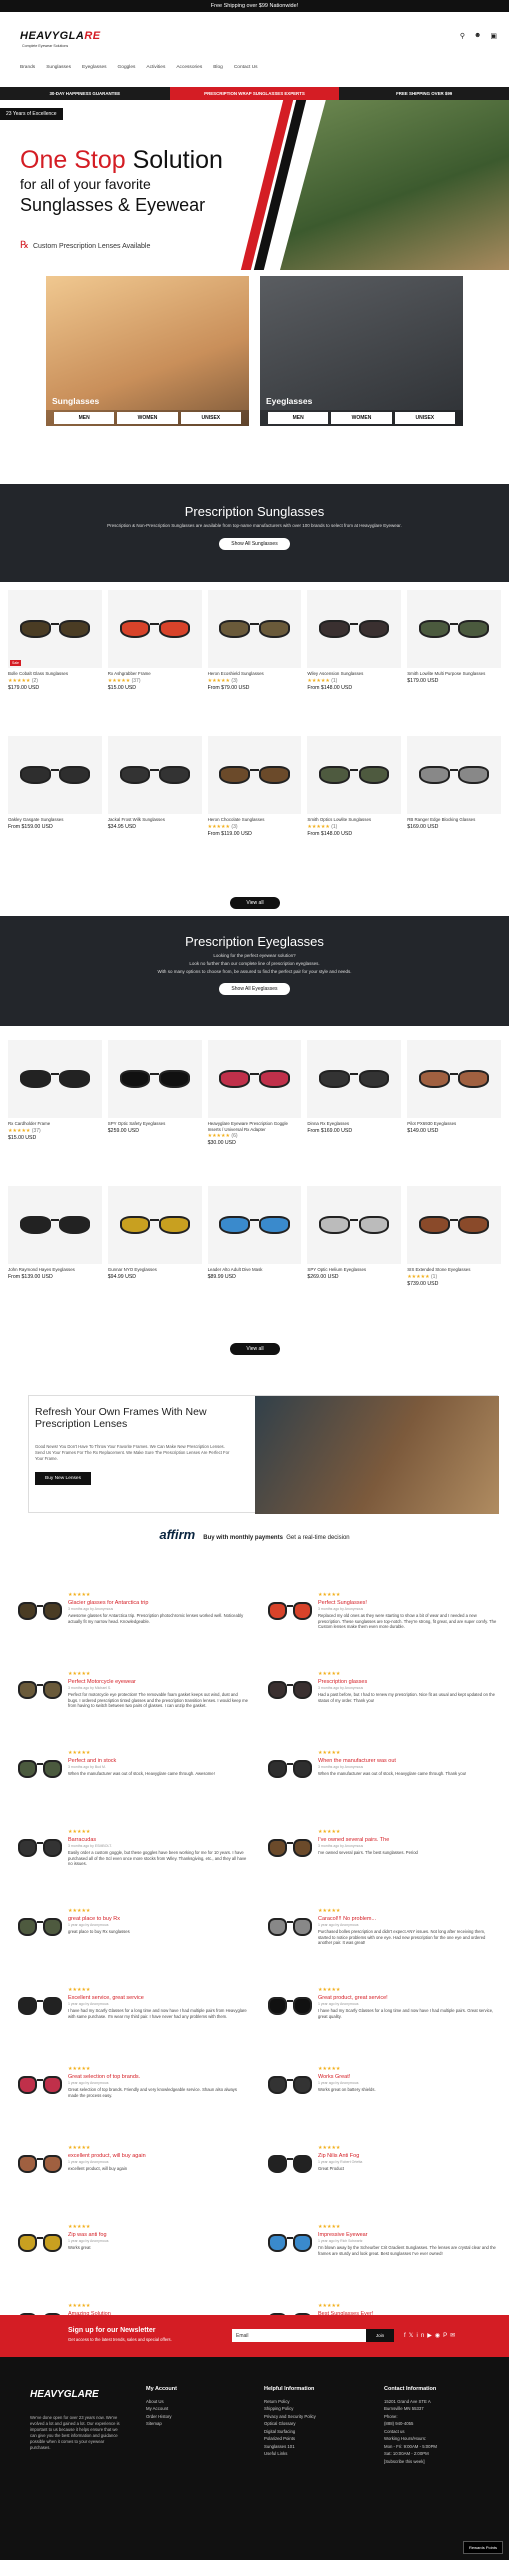 Image resolution: width=509 pixels, height=2560 pixels. Describe the element at coordinates (354, 820) in the screenshot. I see `product-name: Smith Optics Lowlite Sunglasses` at that location.